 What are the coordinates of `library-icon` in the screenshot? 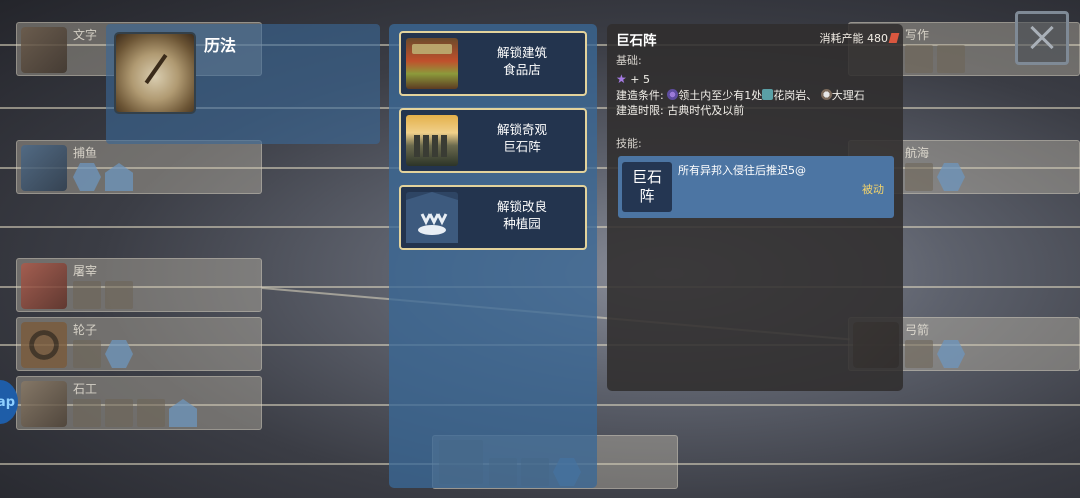 It's located at (919, 59).